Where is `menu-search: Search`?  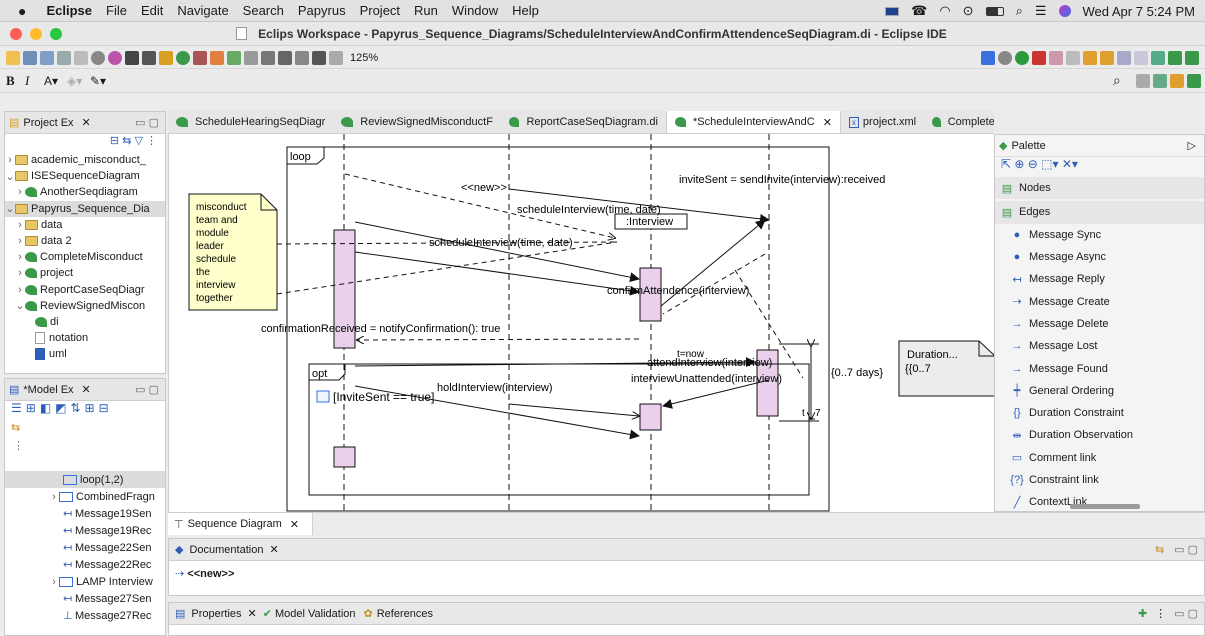
menu-search: Search is located at coordinates (263, 10).